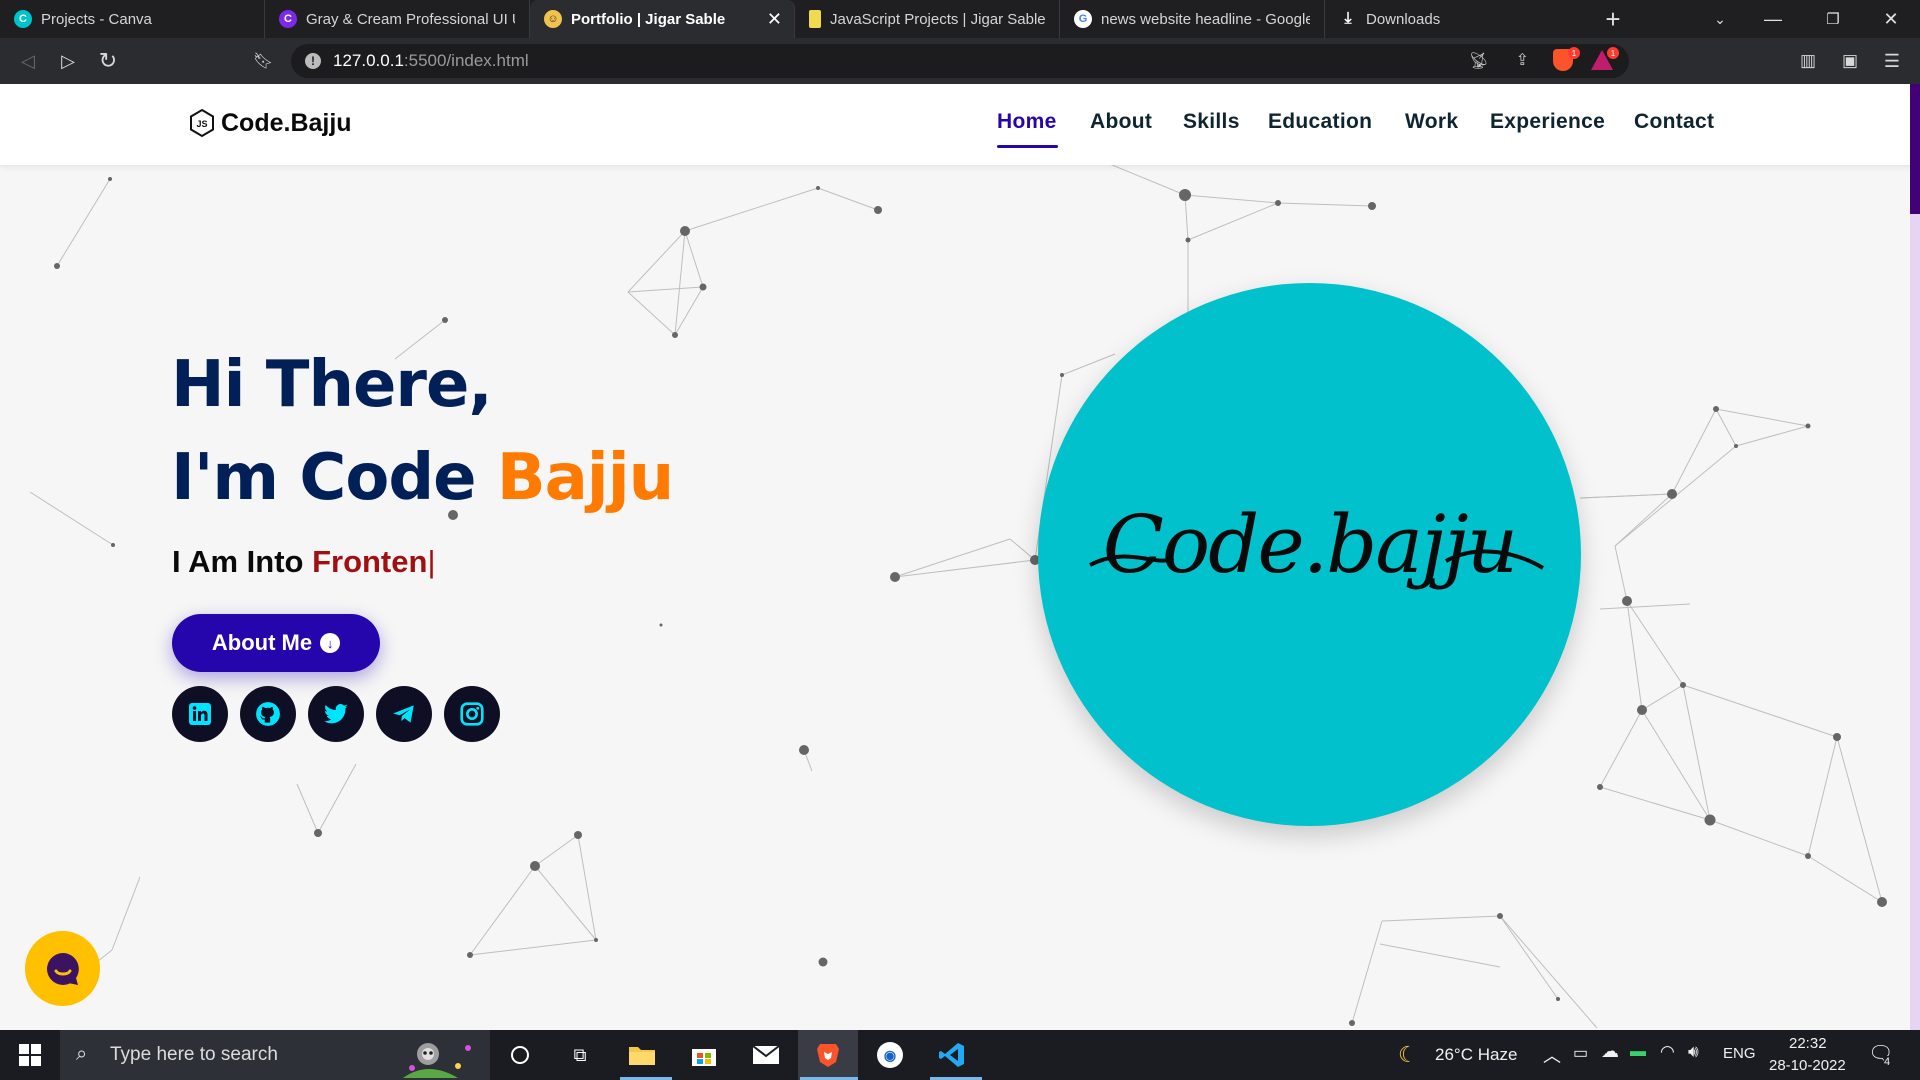 This screenshot has width=1920, height=1080. I want to click on nav-contact: Contact, so click(1674, 122).